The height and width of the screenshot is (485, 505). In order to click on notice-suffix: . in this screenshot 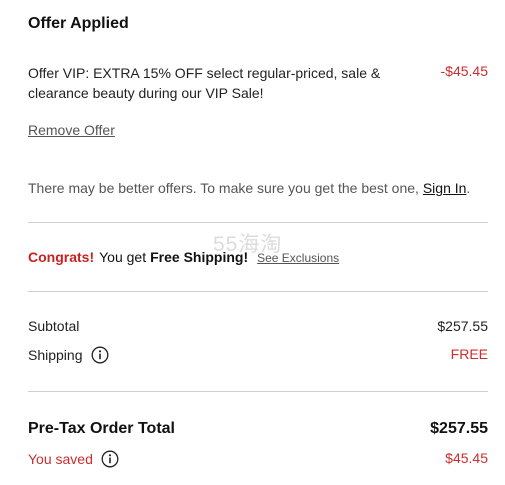, I will do `click(468, 188)`.